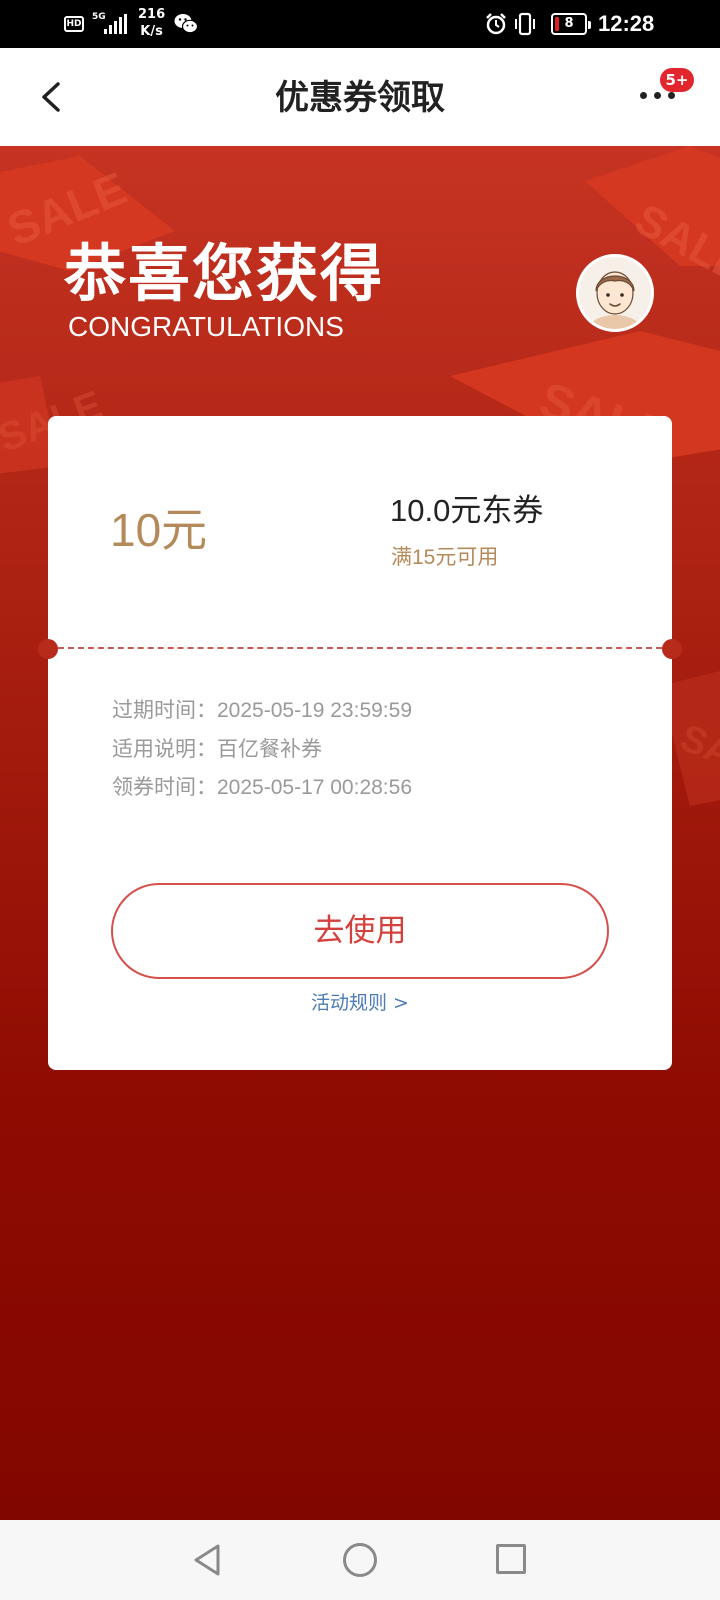  Describe the element at coordinates (151, 23) in the screenshot. I see `network-speed: 216 K/s` at that location.